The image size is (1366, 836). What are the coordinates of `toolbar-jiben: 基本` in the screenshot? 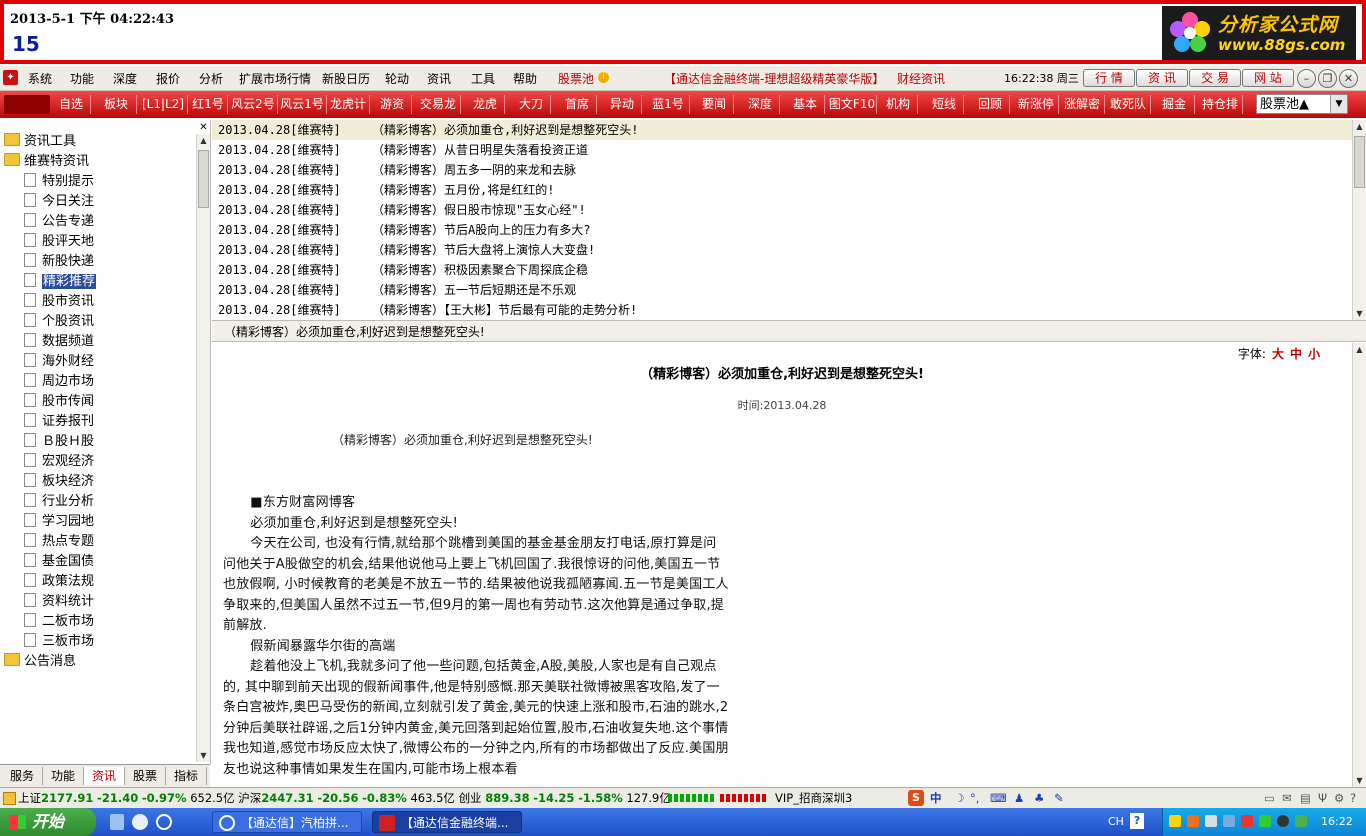 It's located at (805, 104).